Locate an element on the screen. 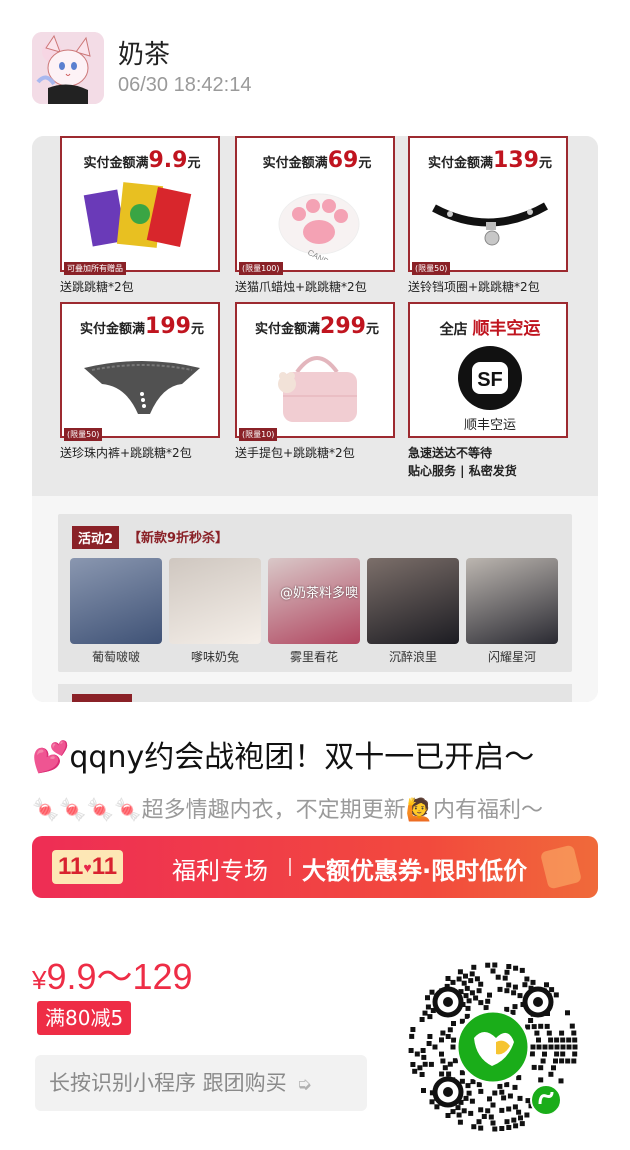 This screenshot has width=630, height=1150. sf-express-logo-icon: SF is located at coordinates (490, 378).